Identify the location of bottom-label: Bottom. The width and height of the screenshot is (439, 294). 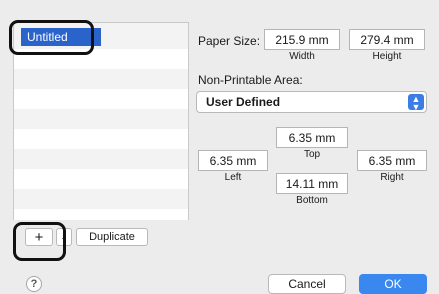
(312, 200).